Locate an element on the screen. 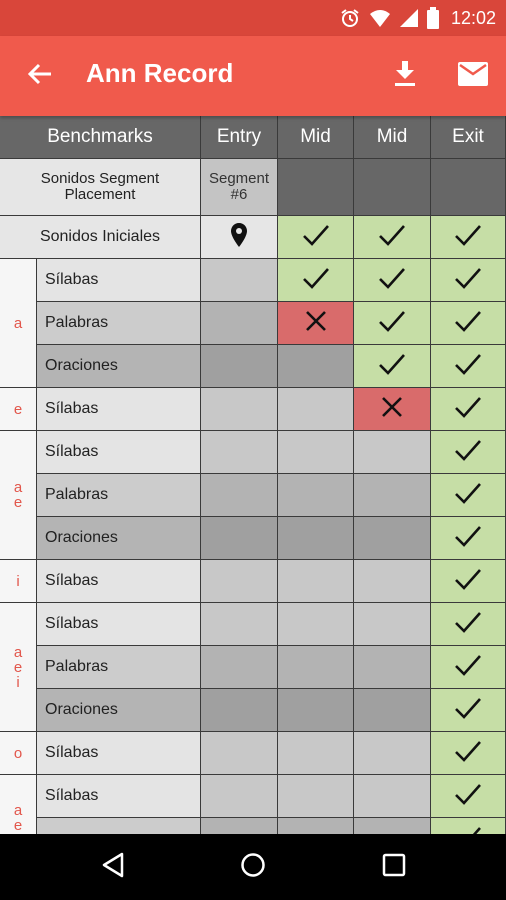 The width and height of the screenshot is (506, 900). recents-square-icon is located at coordinates (394, 867).